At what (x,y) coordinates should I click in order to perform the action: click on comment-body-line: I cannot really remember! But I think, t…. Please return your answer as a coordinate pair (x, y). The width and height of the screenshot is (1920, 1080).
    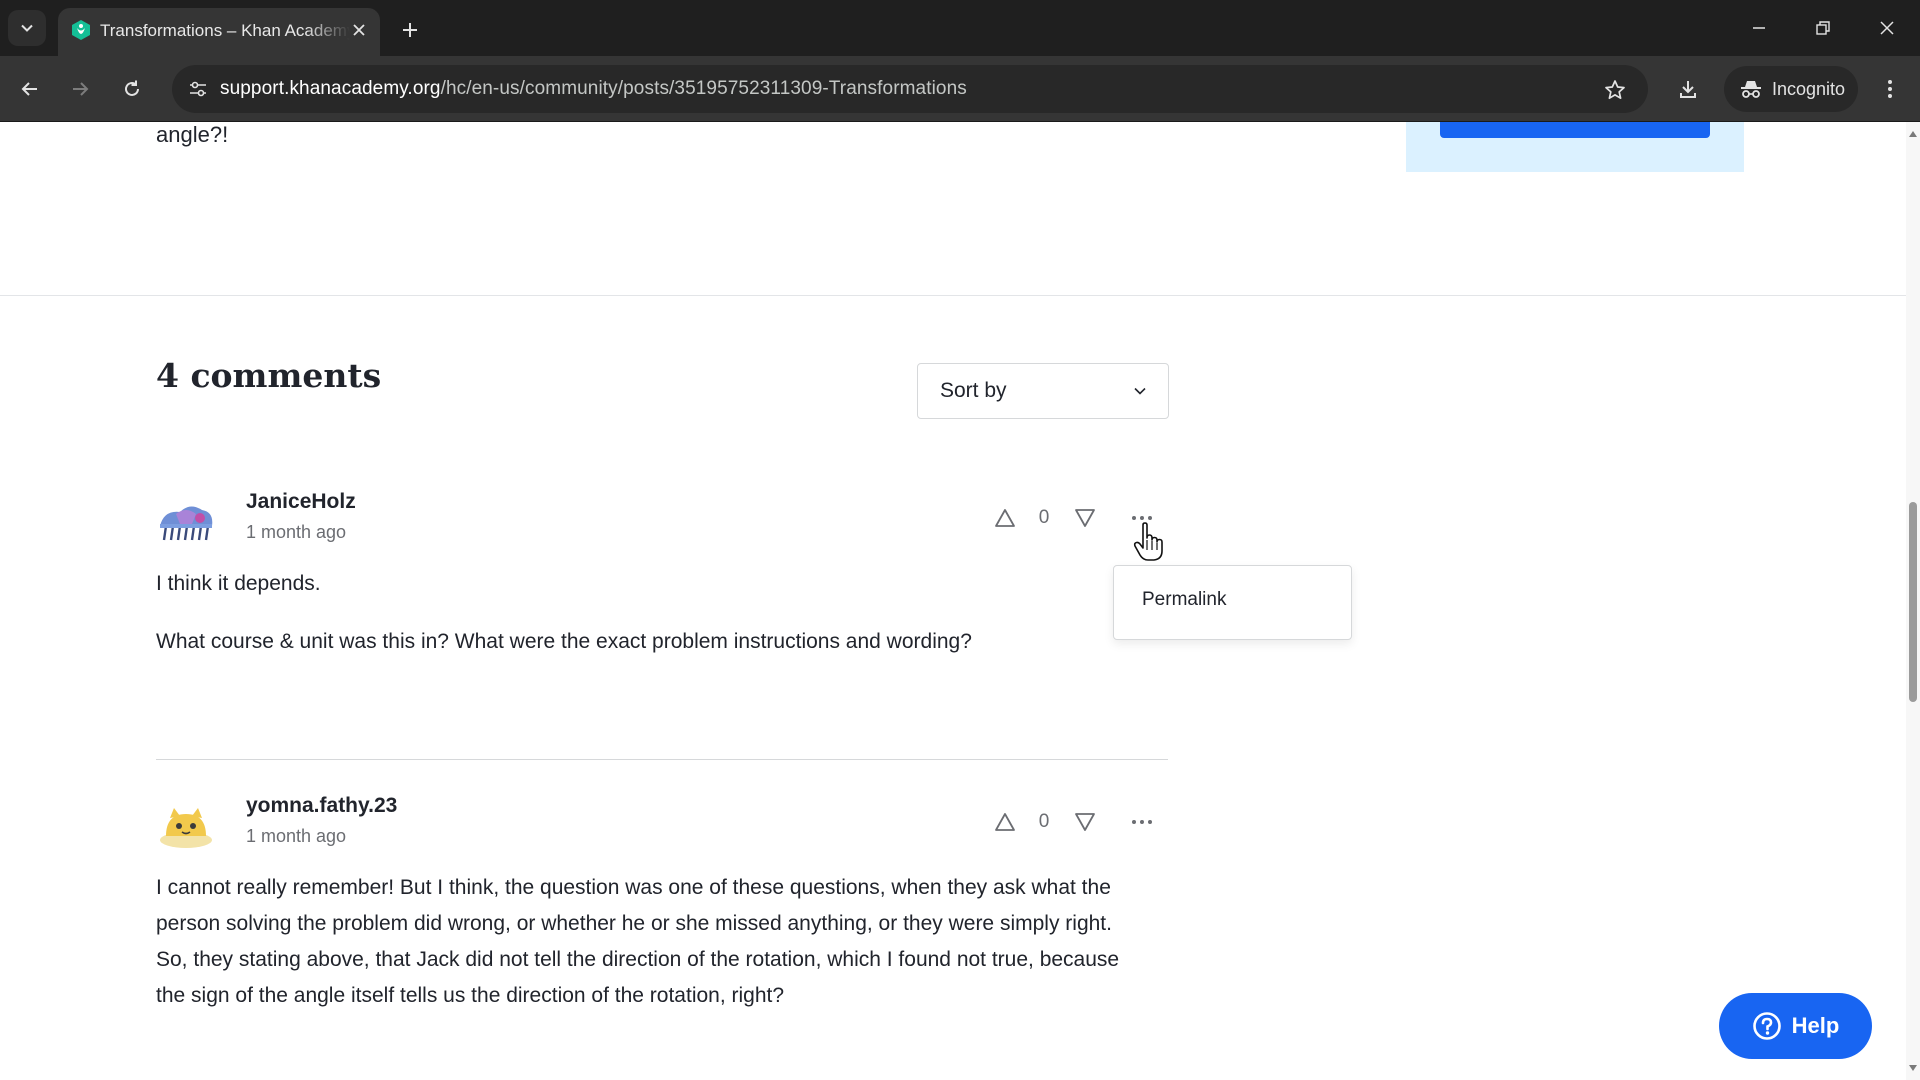
    Looking at the image, I should click on (633, 887).